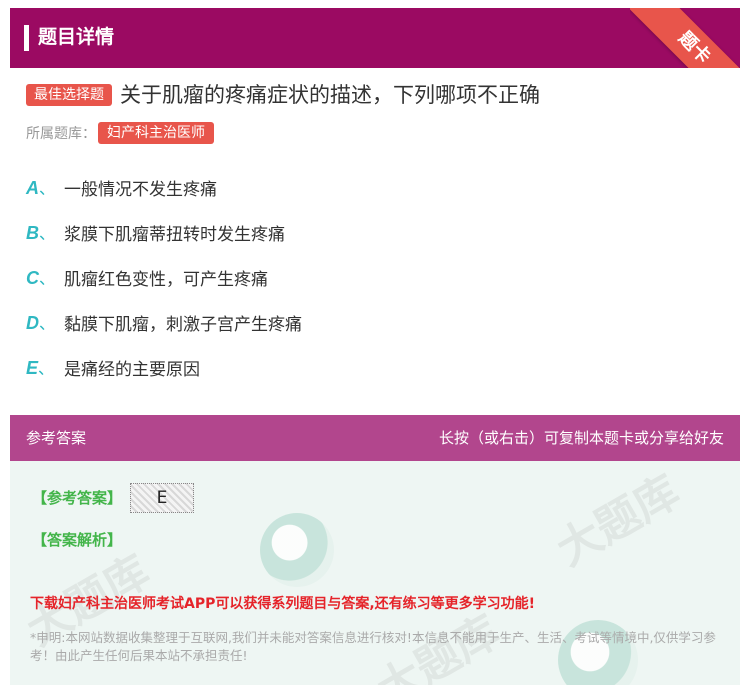 This screenshot has height=685, width=750. Describe the element at coordinates (282, 603) in the screenshot. I see `app-download-promo: 下载妇产科主治医师考试APP可以获得系列题目与答案,还有练习等更多学习功能!` at that location.